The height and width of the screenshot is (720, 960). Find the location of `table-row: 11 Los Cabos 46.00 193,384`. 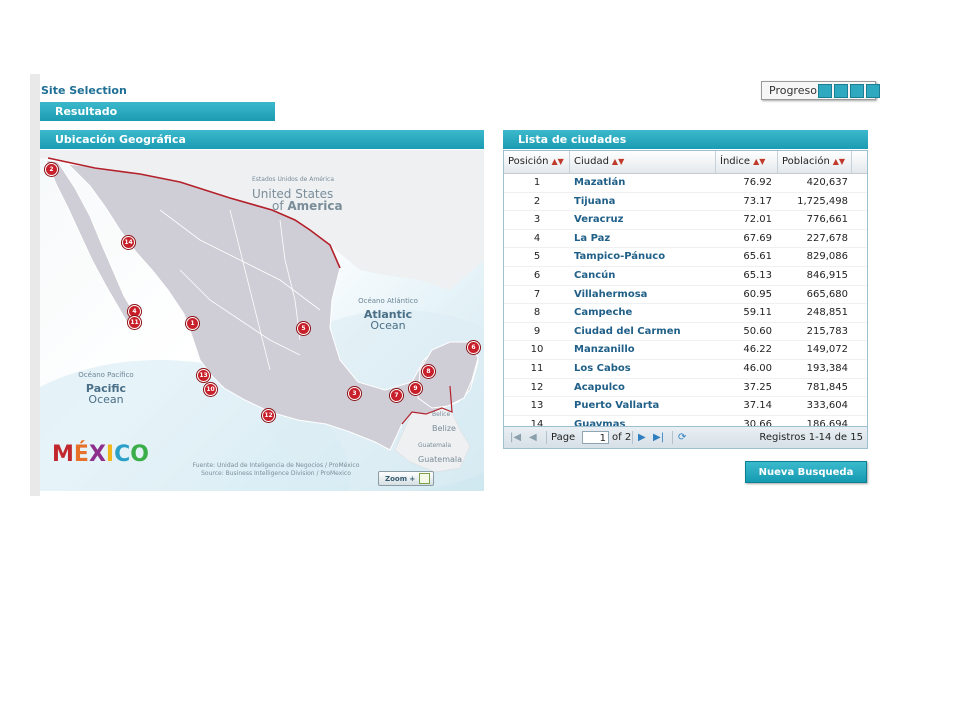

table-row: 11 Los Cabos 46.00 193,384 is located at coordinates (685, 369).